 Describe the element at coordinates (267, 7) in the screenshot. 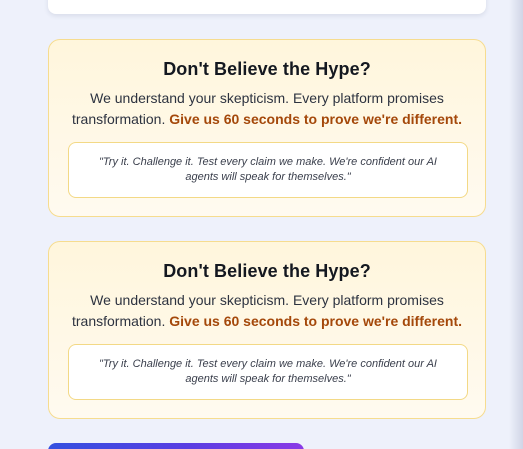

I see `previous-section-card` at that location.